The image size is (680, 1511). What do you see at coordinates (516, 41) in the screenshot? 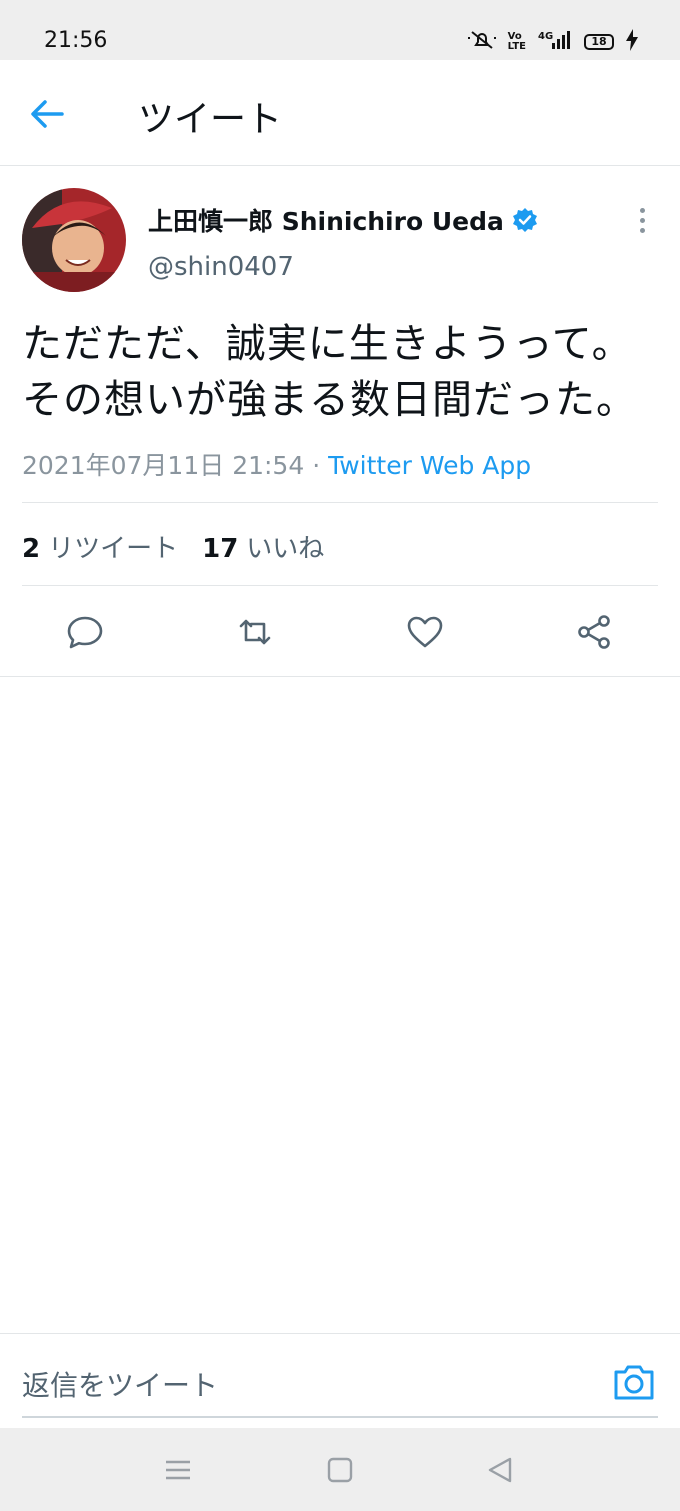
I see `volte-icon: Vo LTE` at bounding box center [516, 41].